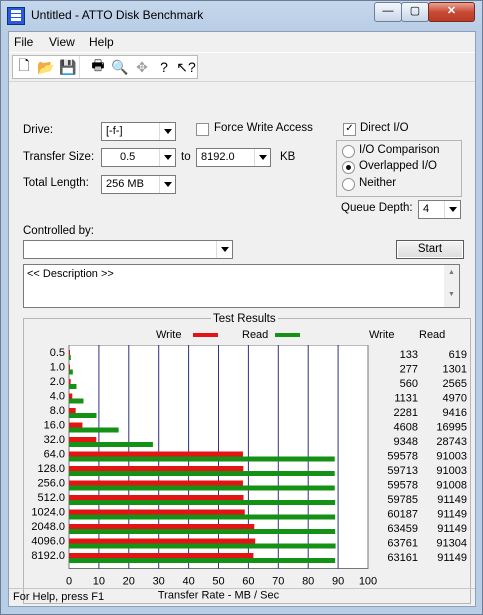  Describe the element at coordinates (451, 428) in the screenshot. I see `read-value-label: 16995` at that location.